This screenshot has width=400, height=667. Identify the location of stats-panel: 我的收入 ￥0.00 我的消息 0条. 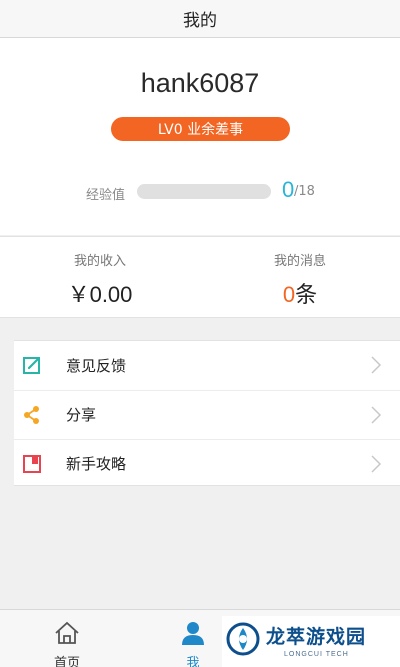
(200, 277).